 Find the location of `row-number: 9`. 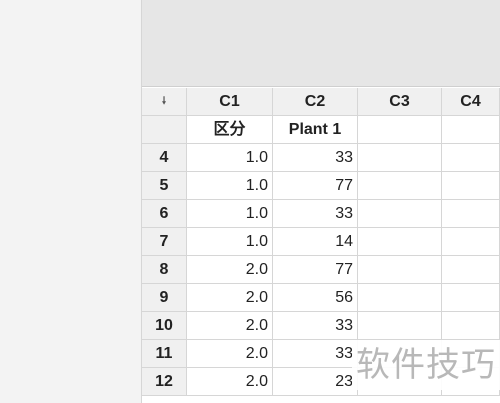

row-number: 9 is located at coordinates (164, 298).